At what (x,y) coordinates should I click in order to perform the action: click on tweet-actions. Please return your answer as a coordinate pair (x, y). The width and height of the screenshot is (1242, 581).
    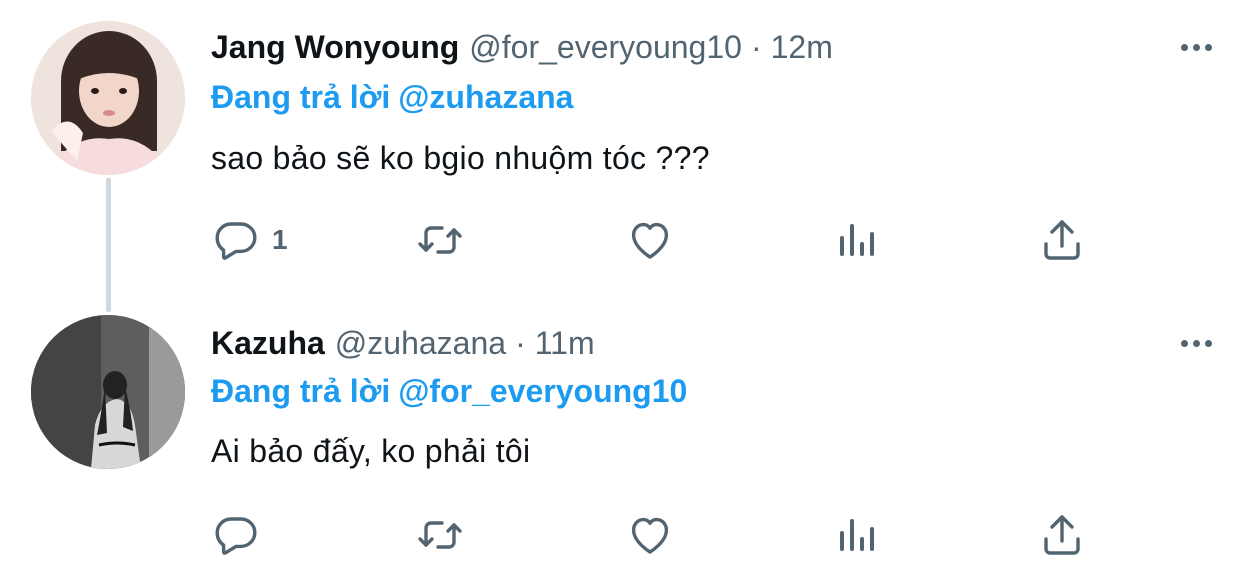
    Looking at the image, I should click on (621, 535).